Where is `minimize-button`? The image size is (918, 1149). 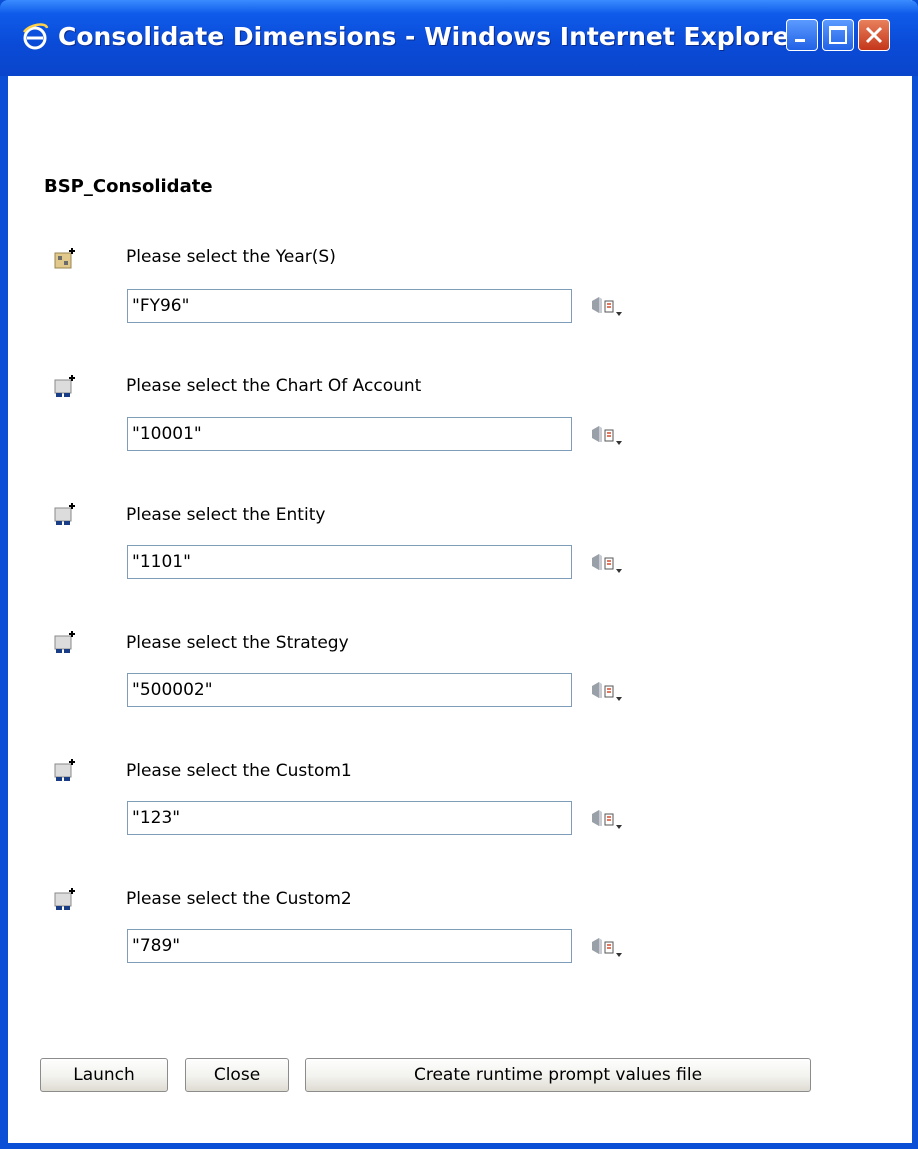
minimize-button is located at coordinates (802, 35).